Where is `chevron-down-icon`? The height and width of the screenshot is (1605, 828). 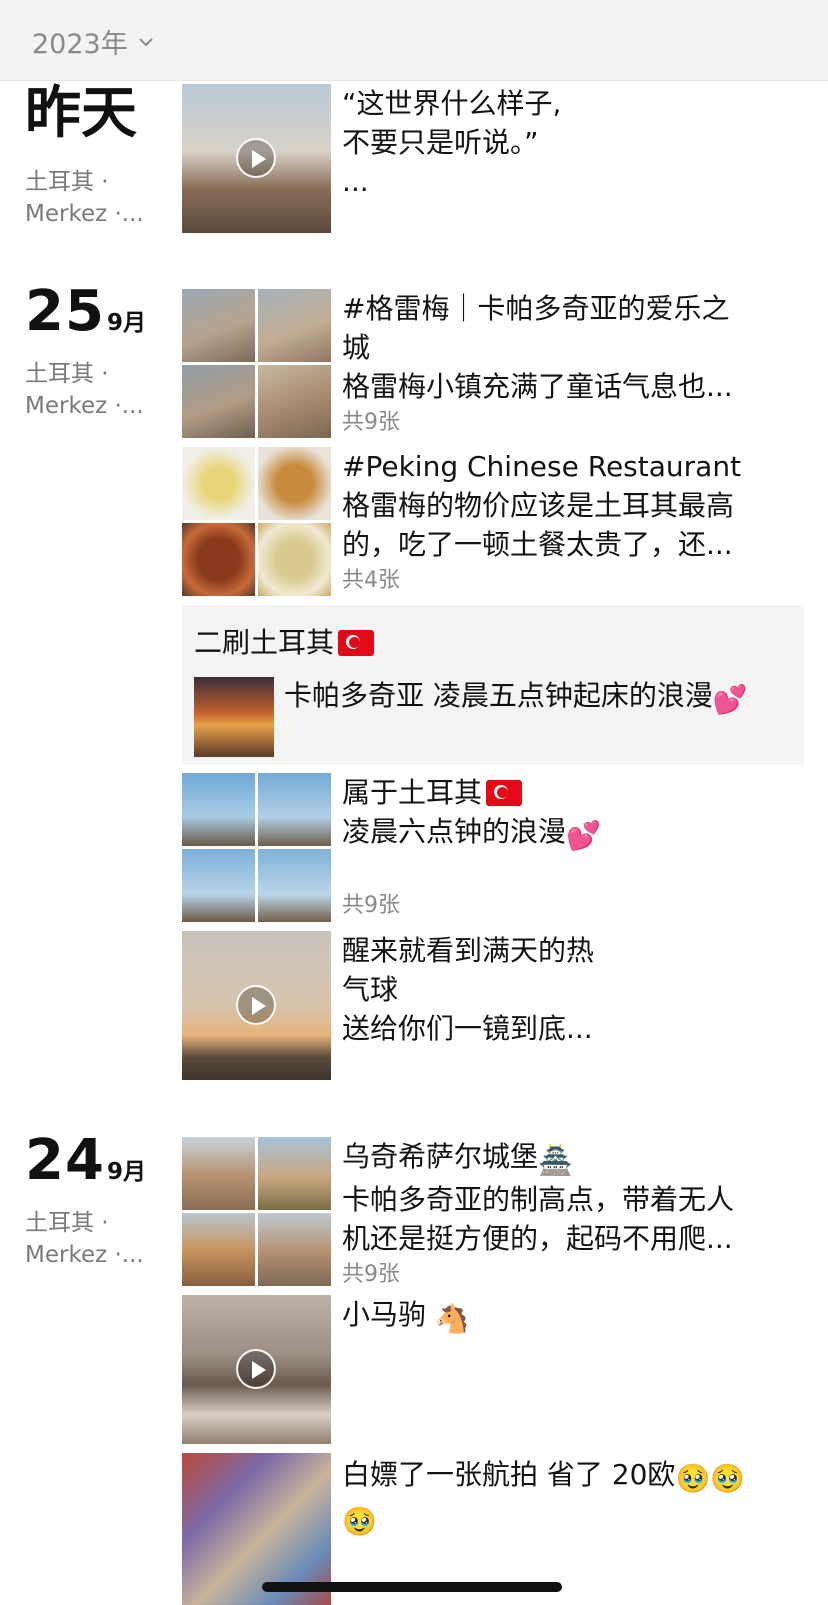 chevron-down-icon is located at coordinates (146, 41).